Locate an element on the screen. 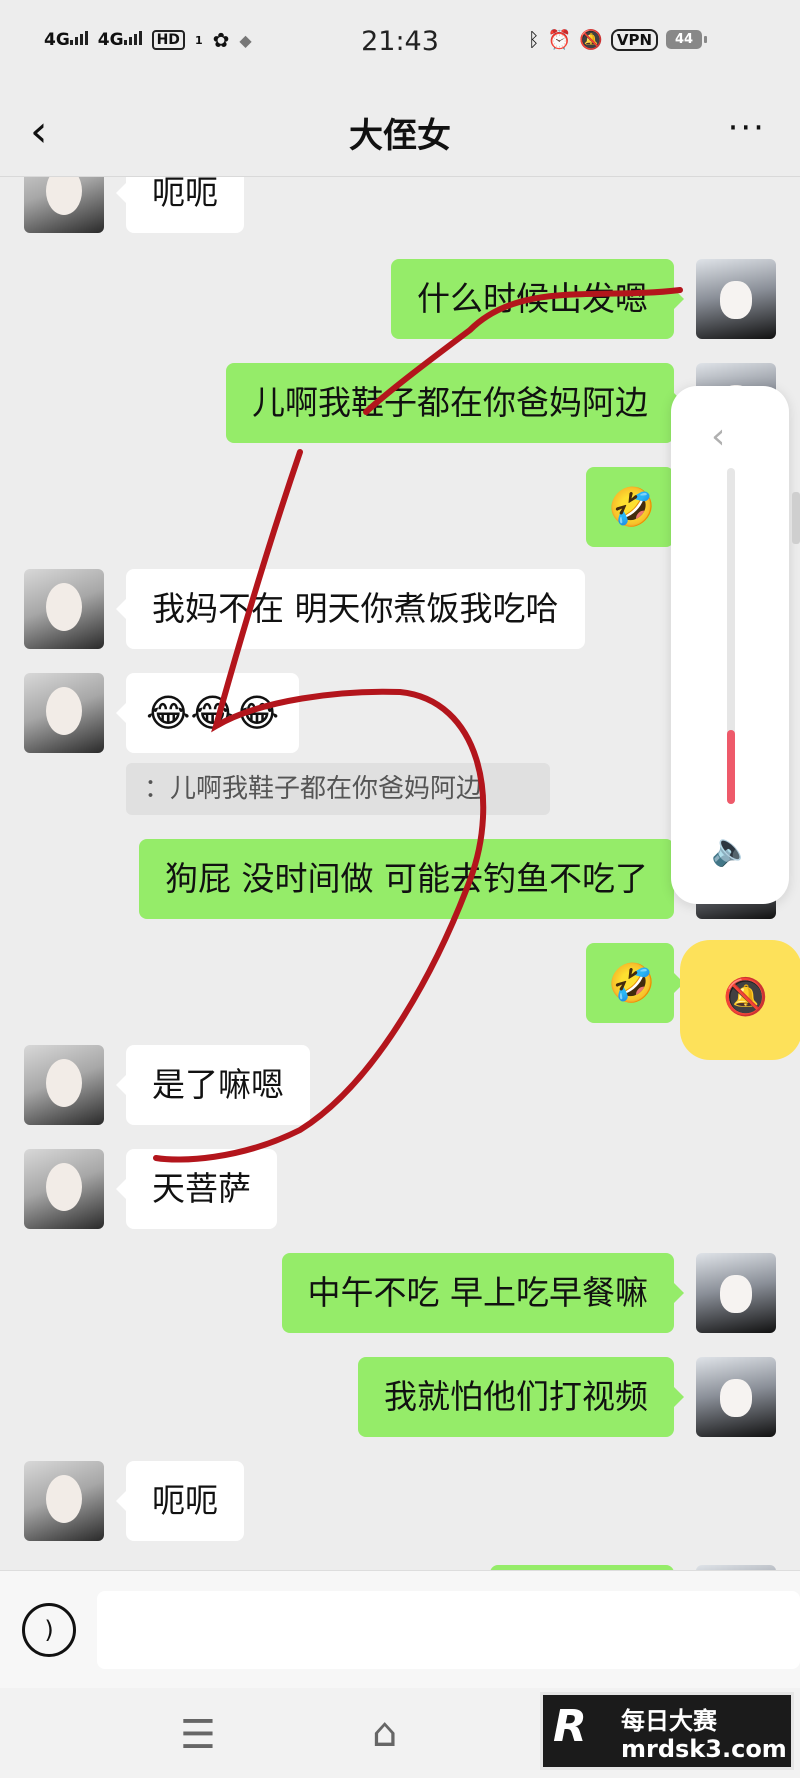 Image resolution: width=800 pixels, height=1778 pixels. message-bubble-outgoing: 狗屁 没时间做 可能去钓鱼不吃了 is located at coordinates (411, 879).